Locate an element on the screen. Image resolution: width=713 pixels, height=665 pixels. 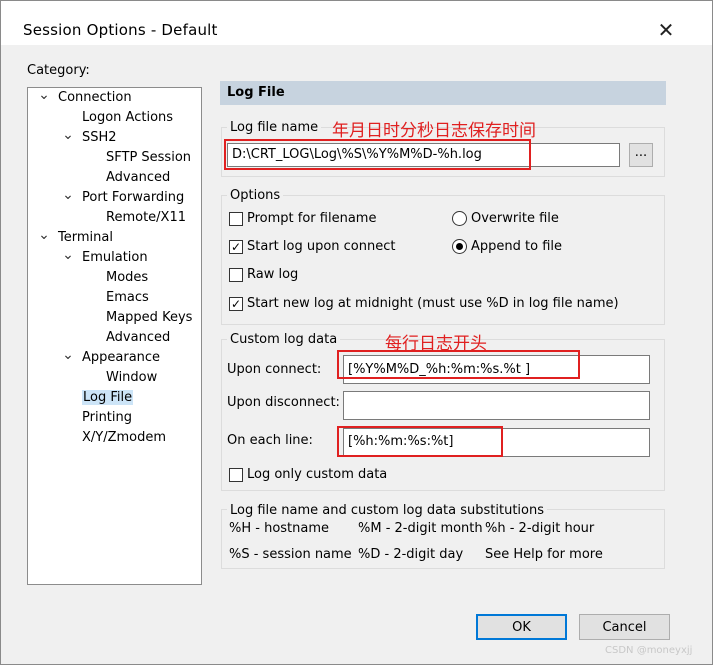
tree-item: SFTP Session is located at coordinates (148, 157).